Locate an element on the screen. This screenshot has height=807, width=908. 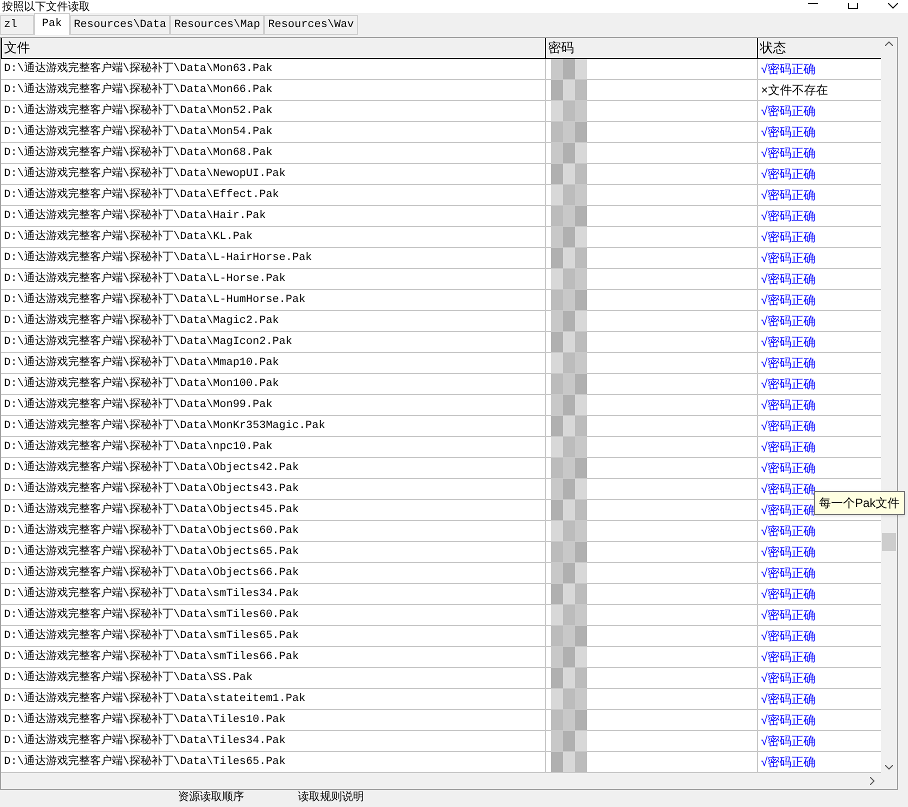
close-icon is located at coordinates (893, 6).